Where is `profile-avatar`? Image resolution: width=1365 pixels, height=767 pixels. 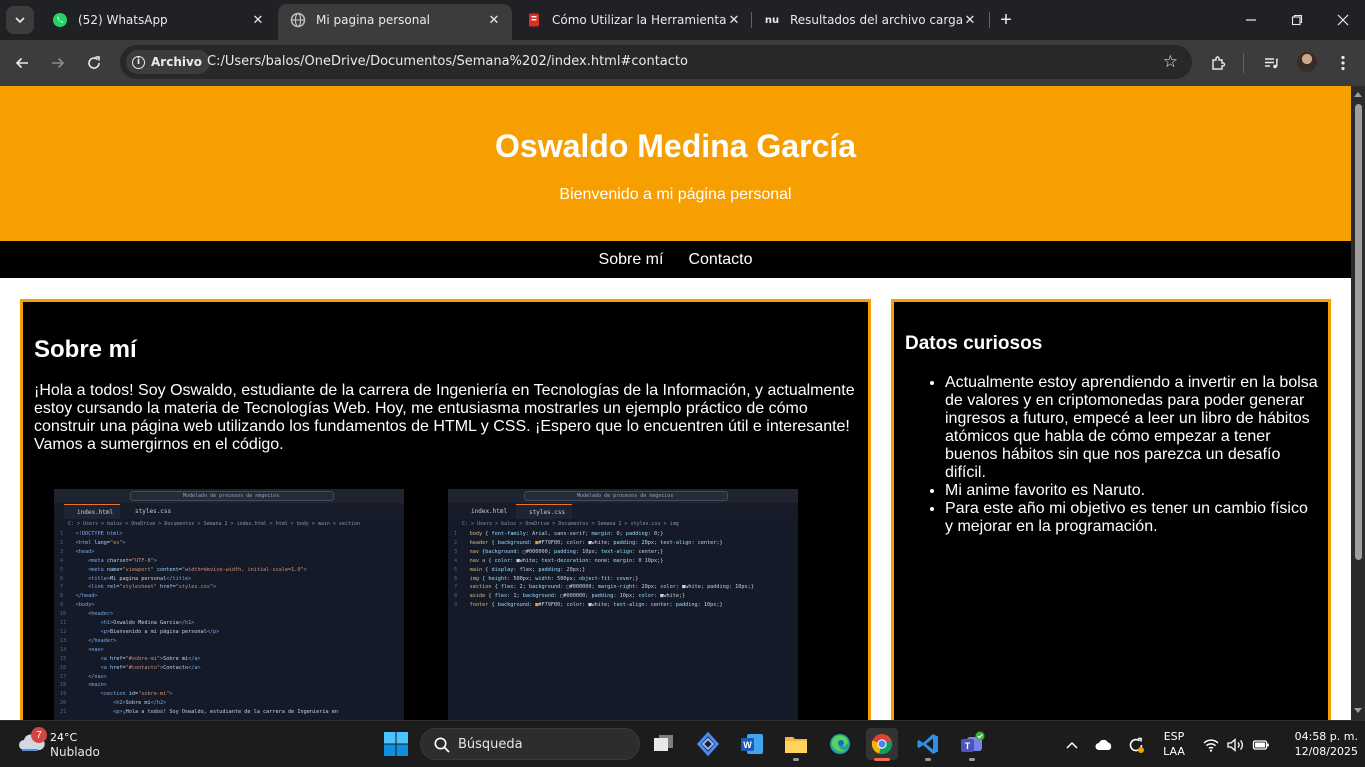 profile-avatar is located at coordinates (1307, 62).